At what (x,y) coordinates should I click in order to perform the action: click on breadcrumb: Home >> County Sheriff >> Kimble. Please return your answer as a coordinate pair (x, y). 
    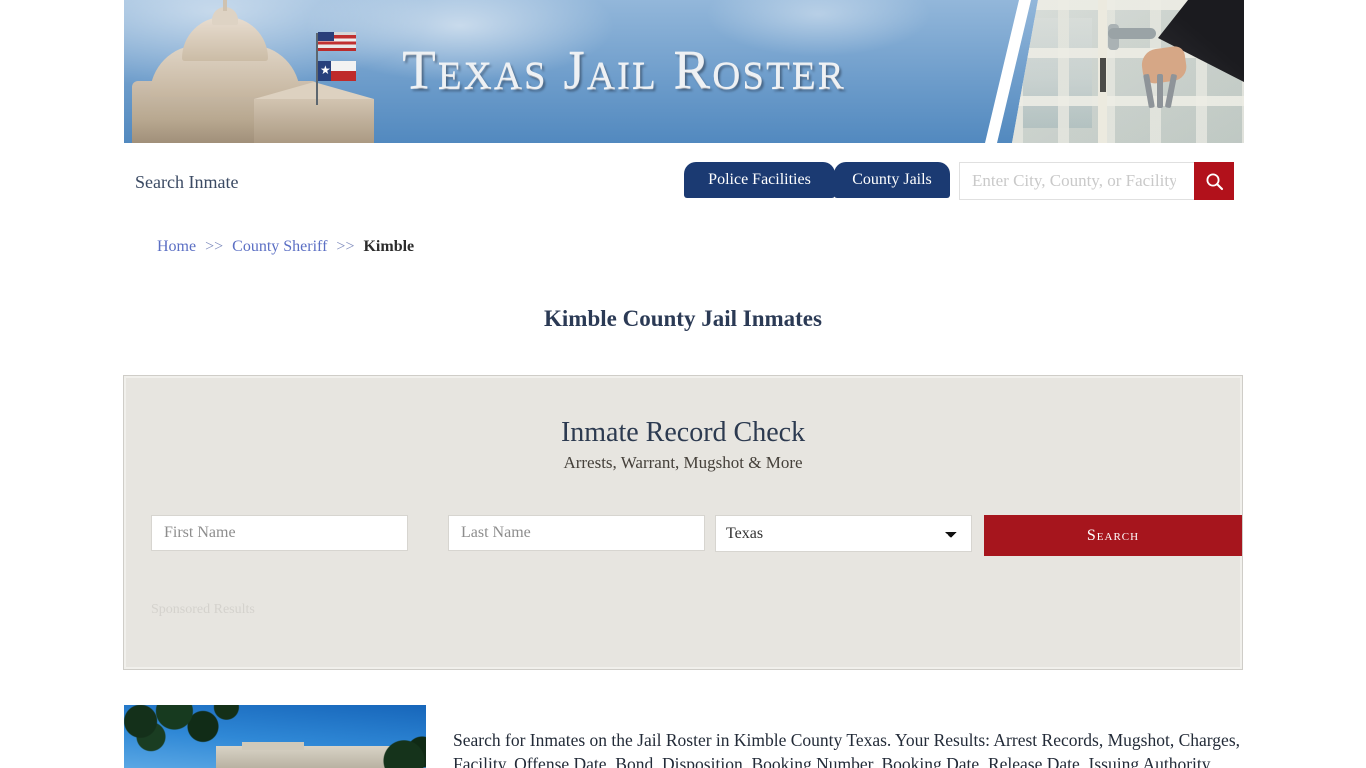
    Looking at the image, I should click on (285, 247).